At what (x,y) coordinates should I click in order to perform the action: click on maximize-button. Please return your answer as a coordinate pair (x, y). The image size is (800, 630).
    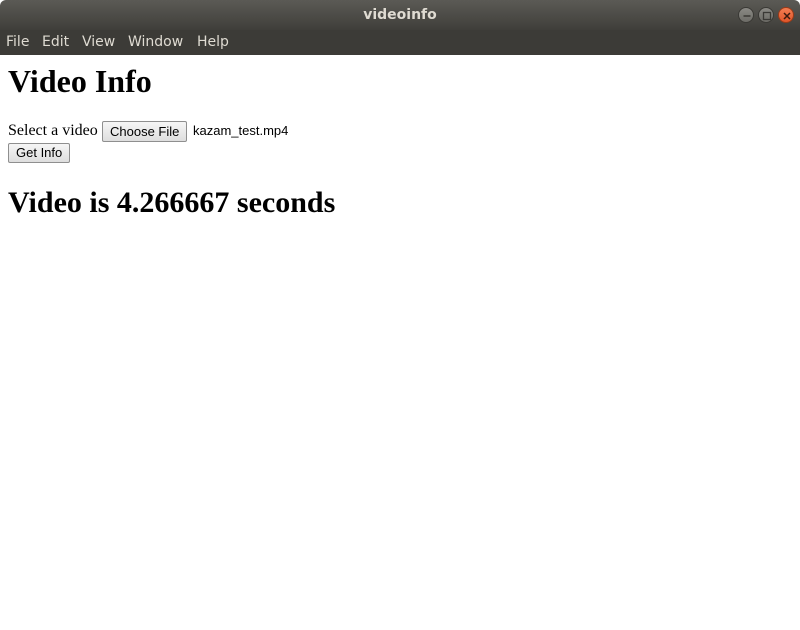
    Looking at the image, I should click on (766, 15).